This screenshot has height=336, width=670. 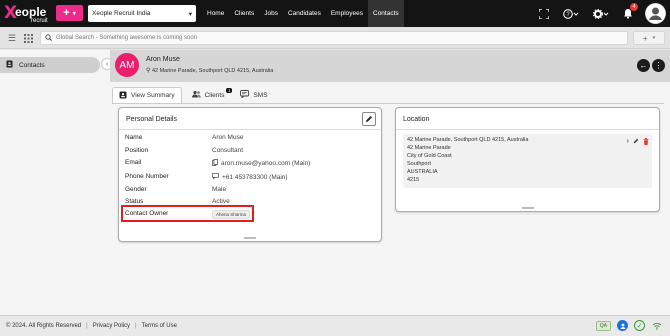 I want to click on company-select: Xeople Recruit India ▾, so click(x=142, y=13).